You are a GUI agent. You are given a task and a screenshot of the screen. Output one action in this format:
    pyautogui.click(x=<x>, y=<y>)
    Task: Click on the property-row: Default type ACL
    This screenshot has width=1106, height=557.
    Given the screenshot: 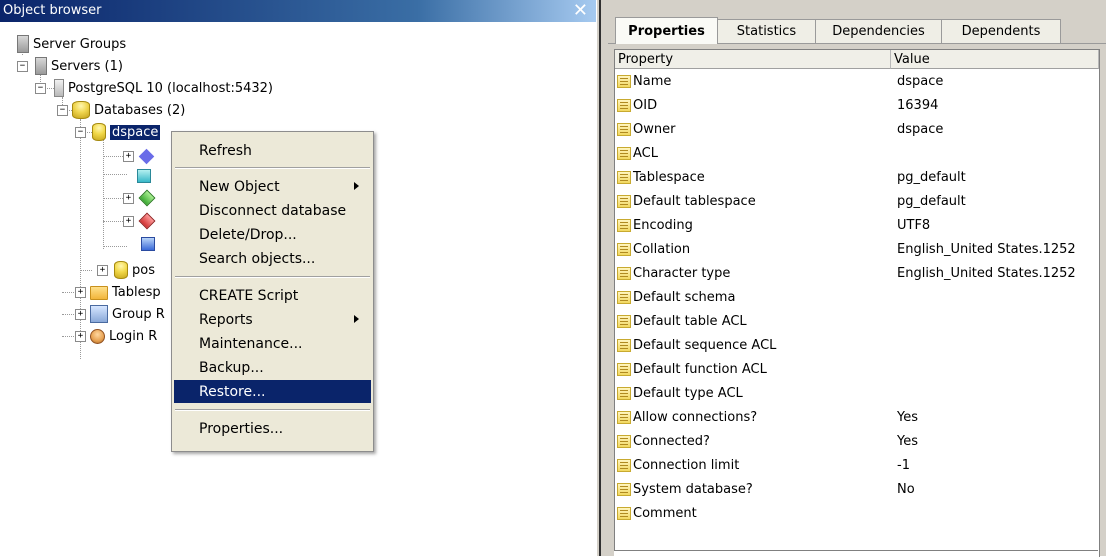 What is the action you would take?
    pyautogui.click(x=857, y=395)
    